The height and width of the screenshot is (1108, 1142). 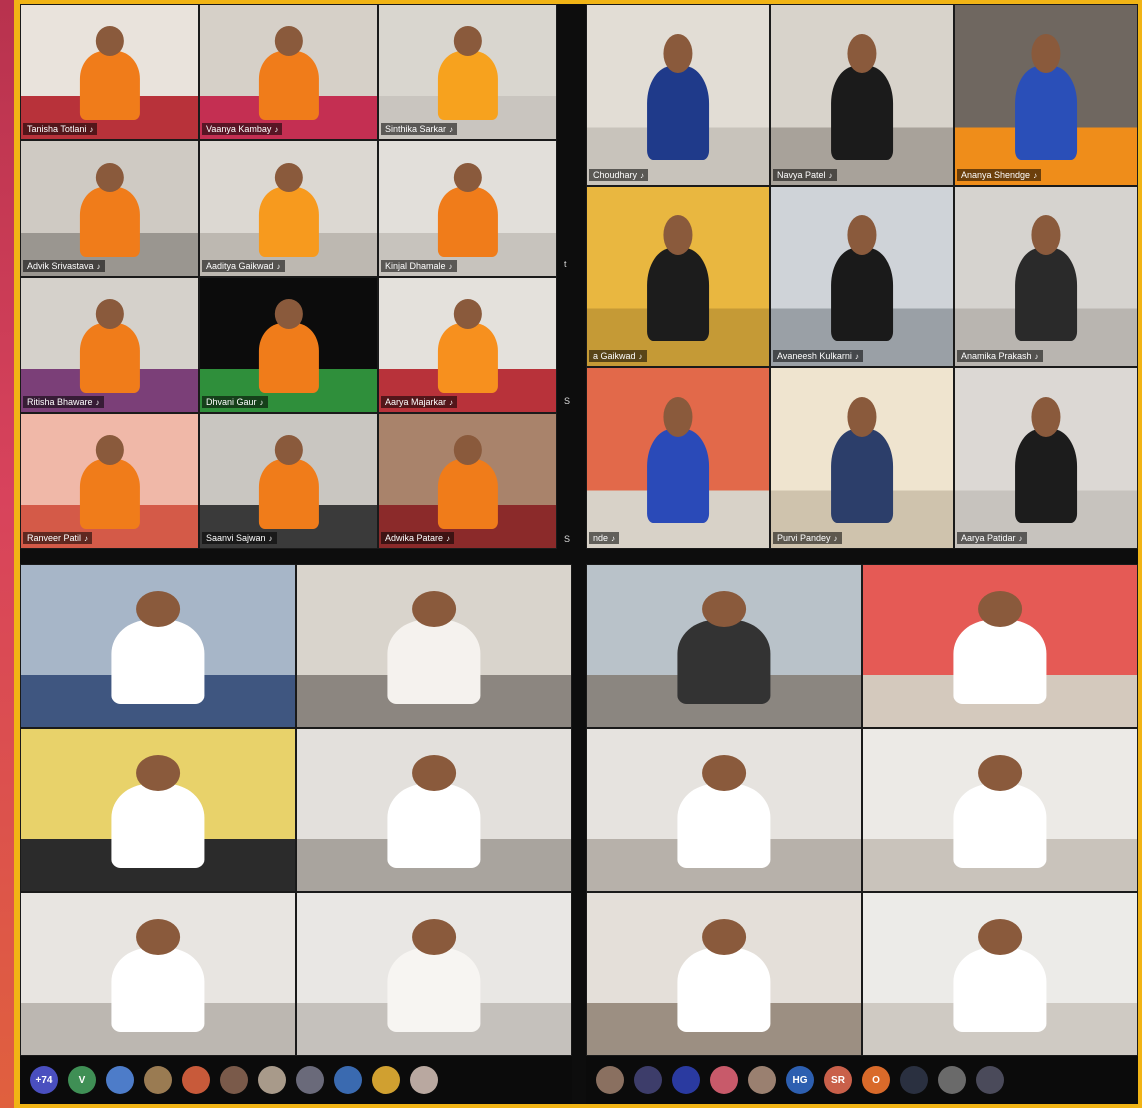 I want to click on participant-name-label: Ananya Shendge ♪, so click(x=999, y=174).